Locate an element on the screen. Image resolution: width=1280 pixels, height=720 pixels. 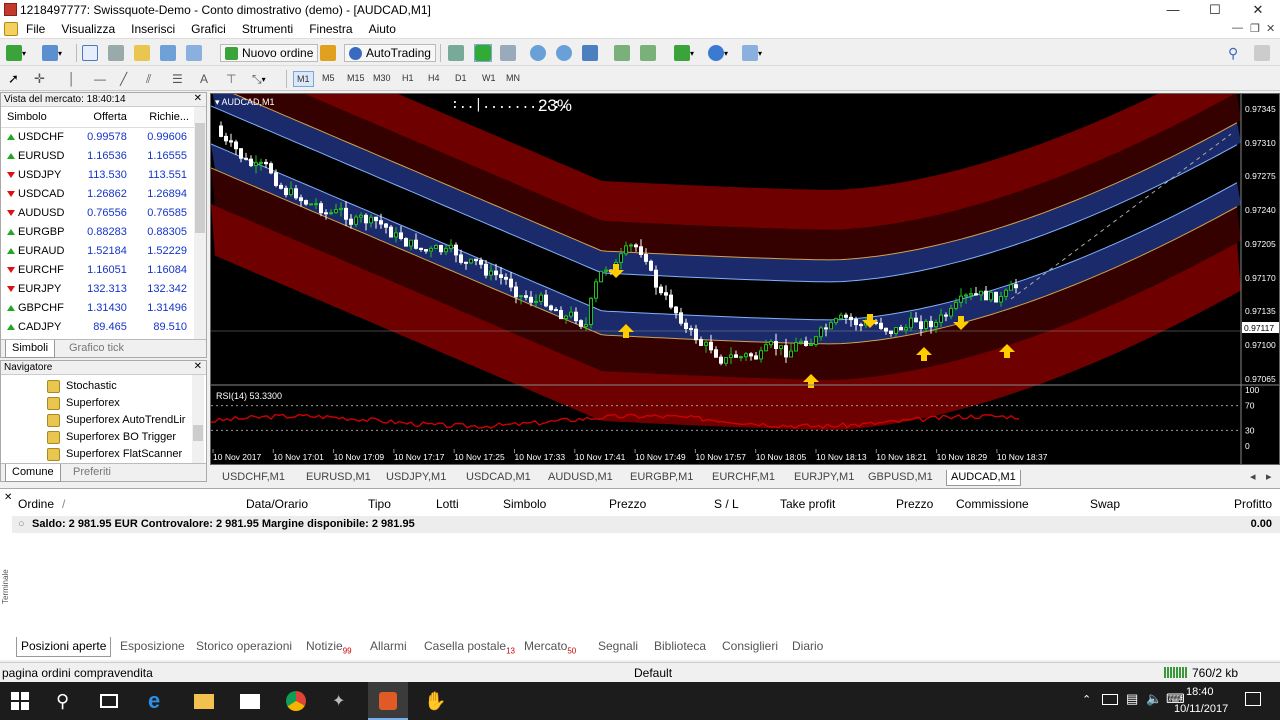
tab-tick-chart: Grafico tick is located at coordinates (96, 349).